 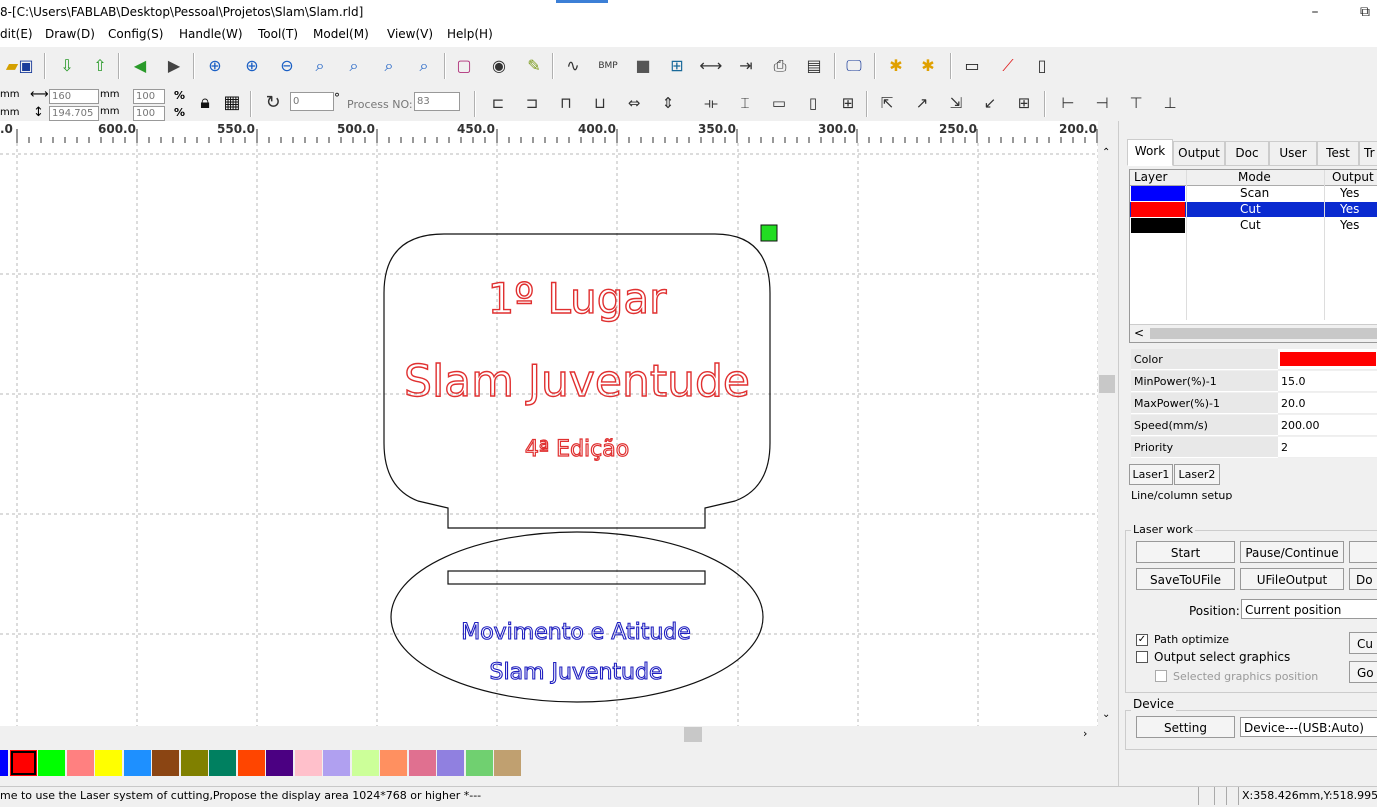 I want to click on curve-icon: ∿, so click(x=573, y=66).